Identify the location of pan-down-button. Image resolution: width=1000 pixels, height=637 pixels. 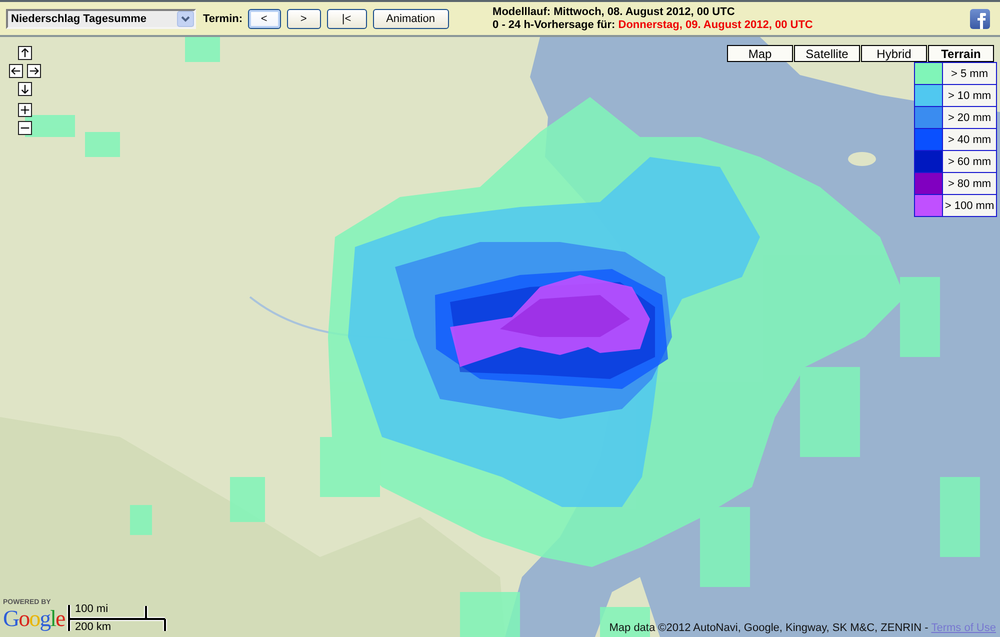
(25, 89).